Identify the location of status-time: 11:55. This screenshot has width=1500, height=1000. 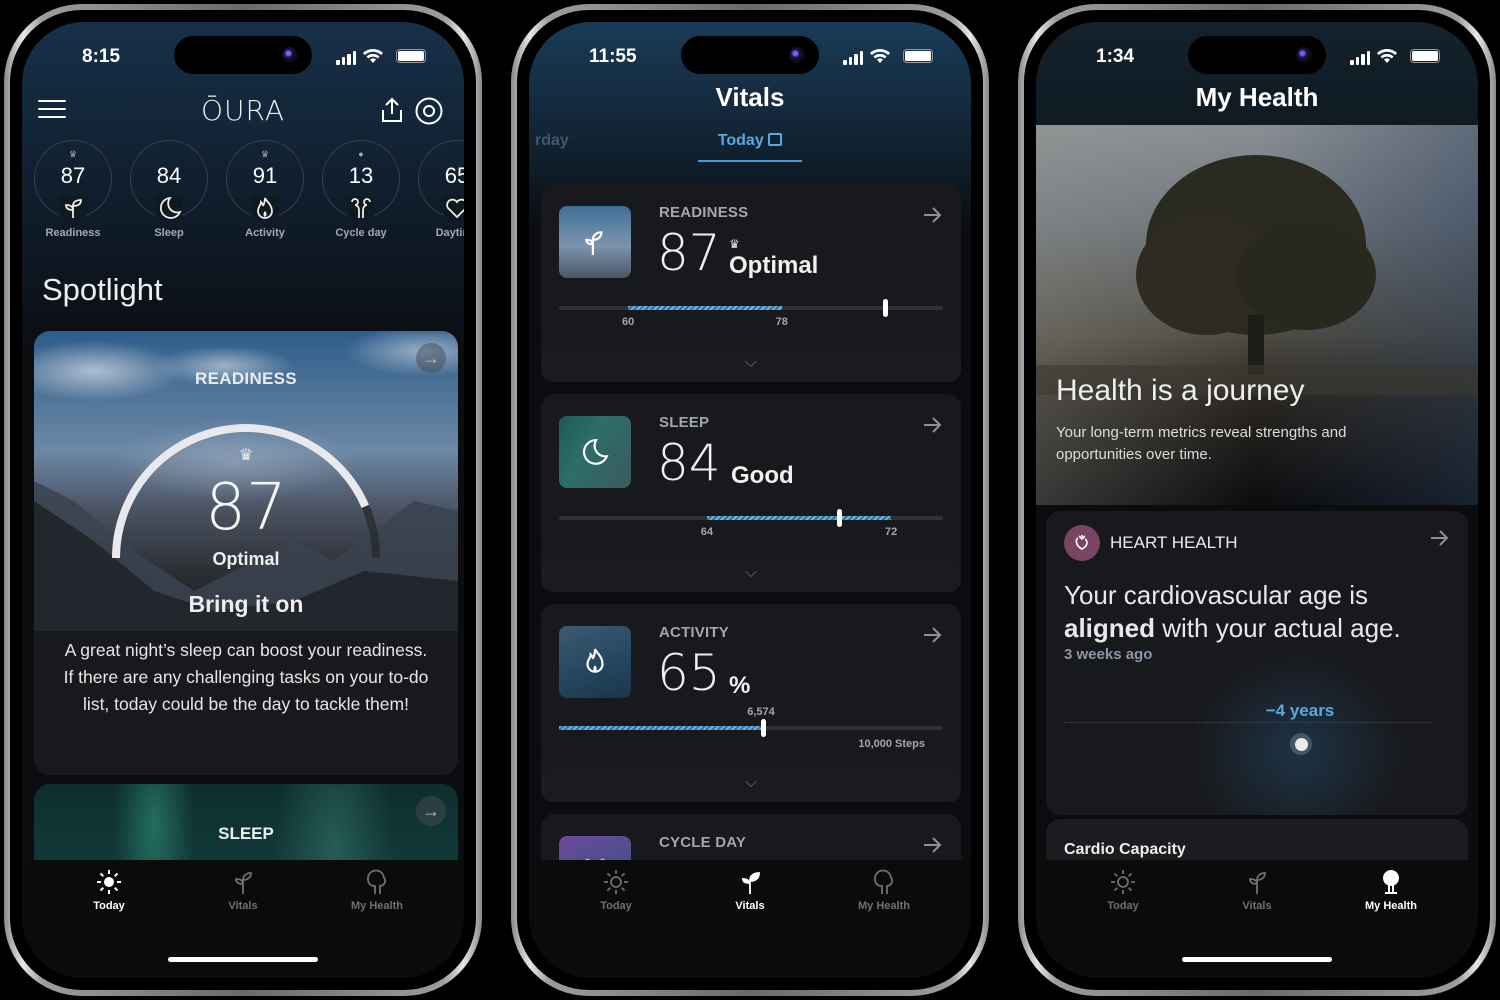
(613, 56).